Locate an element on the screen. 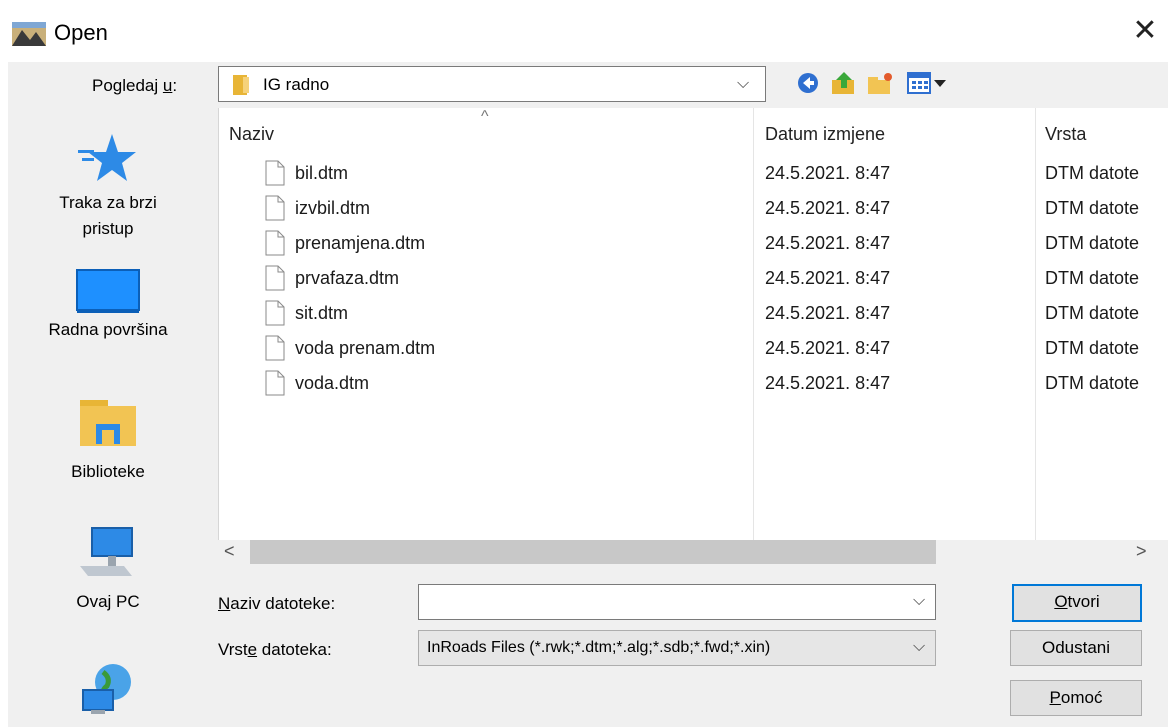 The image size is (1176, 727). app-icon is located at coordinates (29, 34).